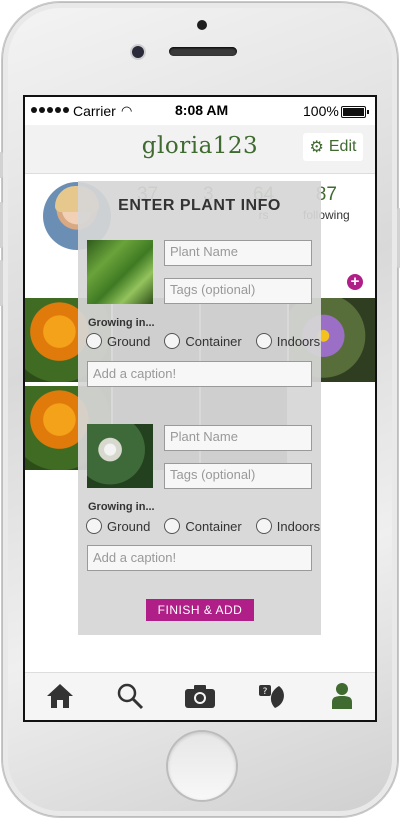 This screenshot has height=819, width=400. What do you see at coordinates (355, 112) in the screenshot?
I see `battery-icon` at bounding box center [355, 112].